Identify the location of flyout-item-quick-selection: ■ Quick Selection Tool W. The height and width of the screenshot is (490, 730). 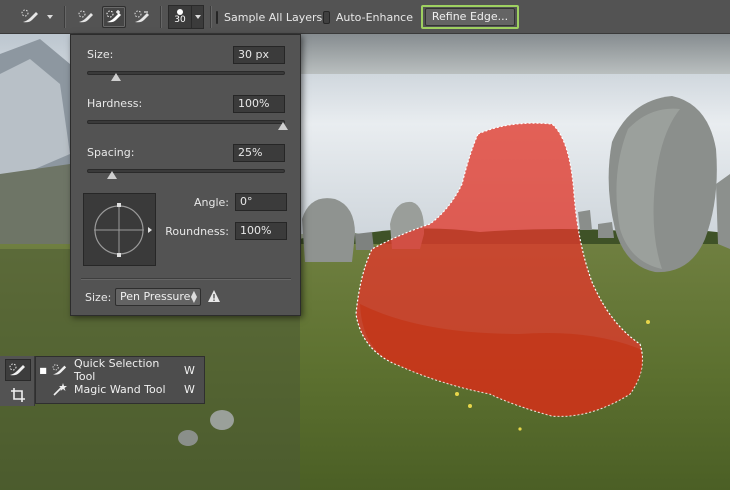
(120, 370).